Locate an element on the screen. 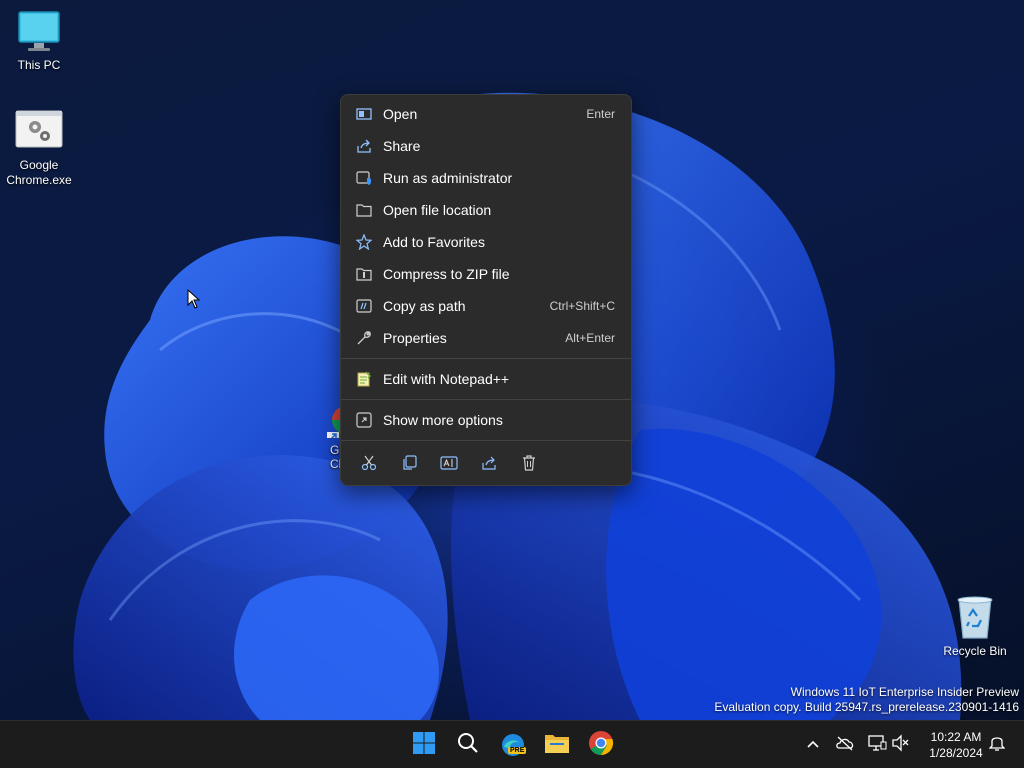 The height and width of the screenshot is (768, 1024). edge-pre-icon: PRE is located at coordinates (513, 745).